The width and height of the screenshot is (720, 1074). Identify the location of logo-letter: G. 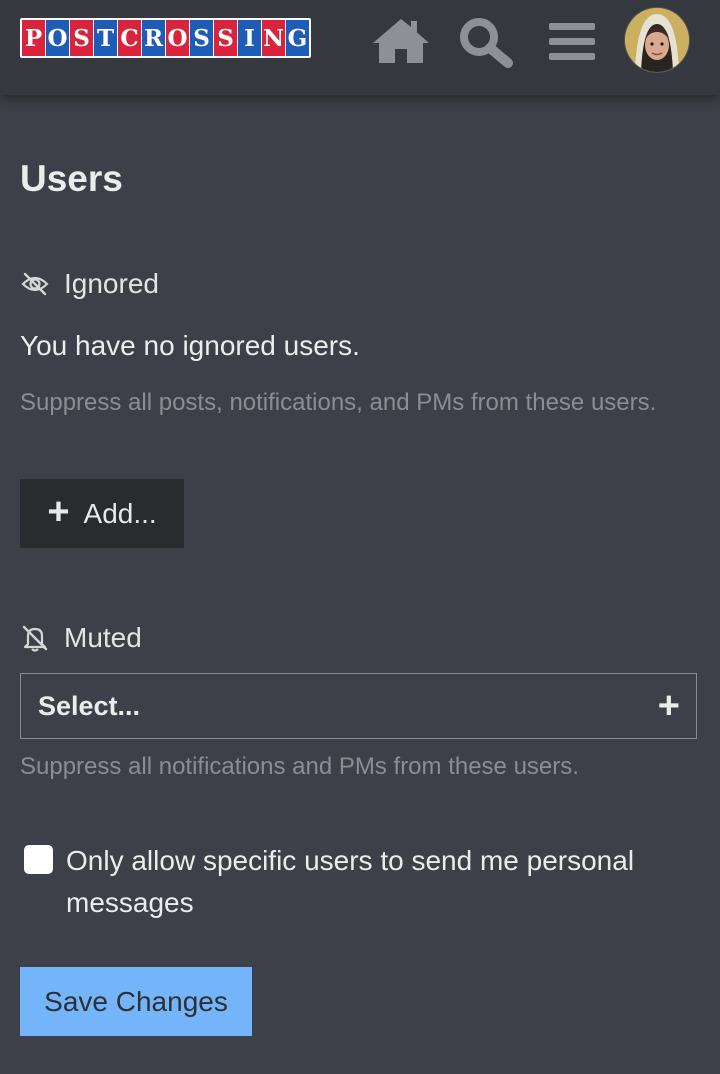
(297, 38).